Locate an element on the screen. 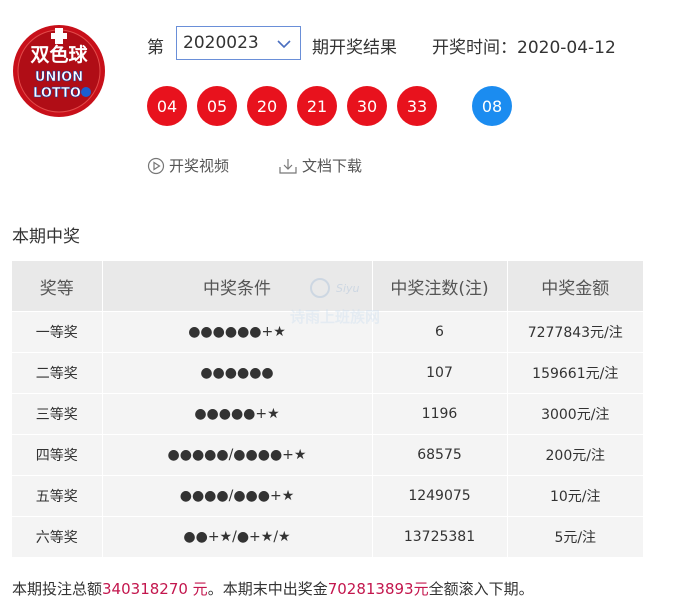  prize-amount: 7277843元/注 is located at coordinates (575, 332).